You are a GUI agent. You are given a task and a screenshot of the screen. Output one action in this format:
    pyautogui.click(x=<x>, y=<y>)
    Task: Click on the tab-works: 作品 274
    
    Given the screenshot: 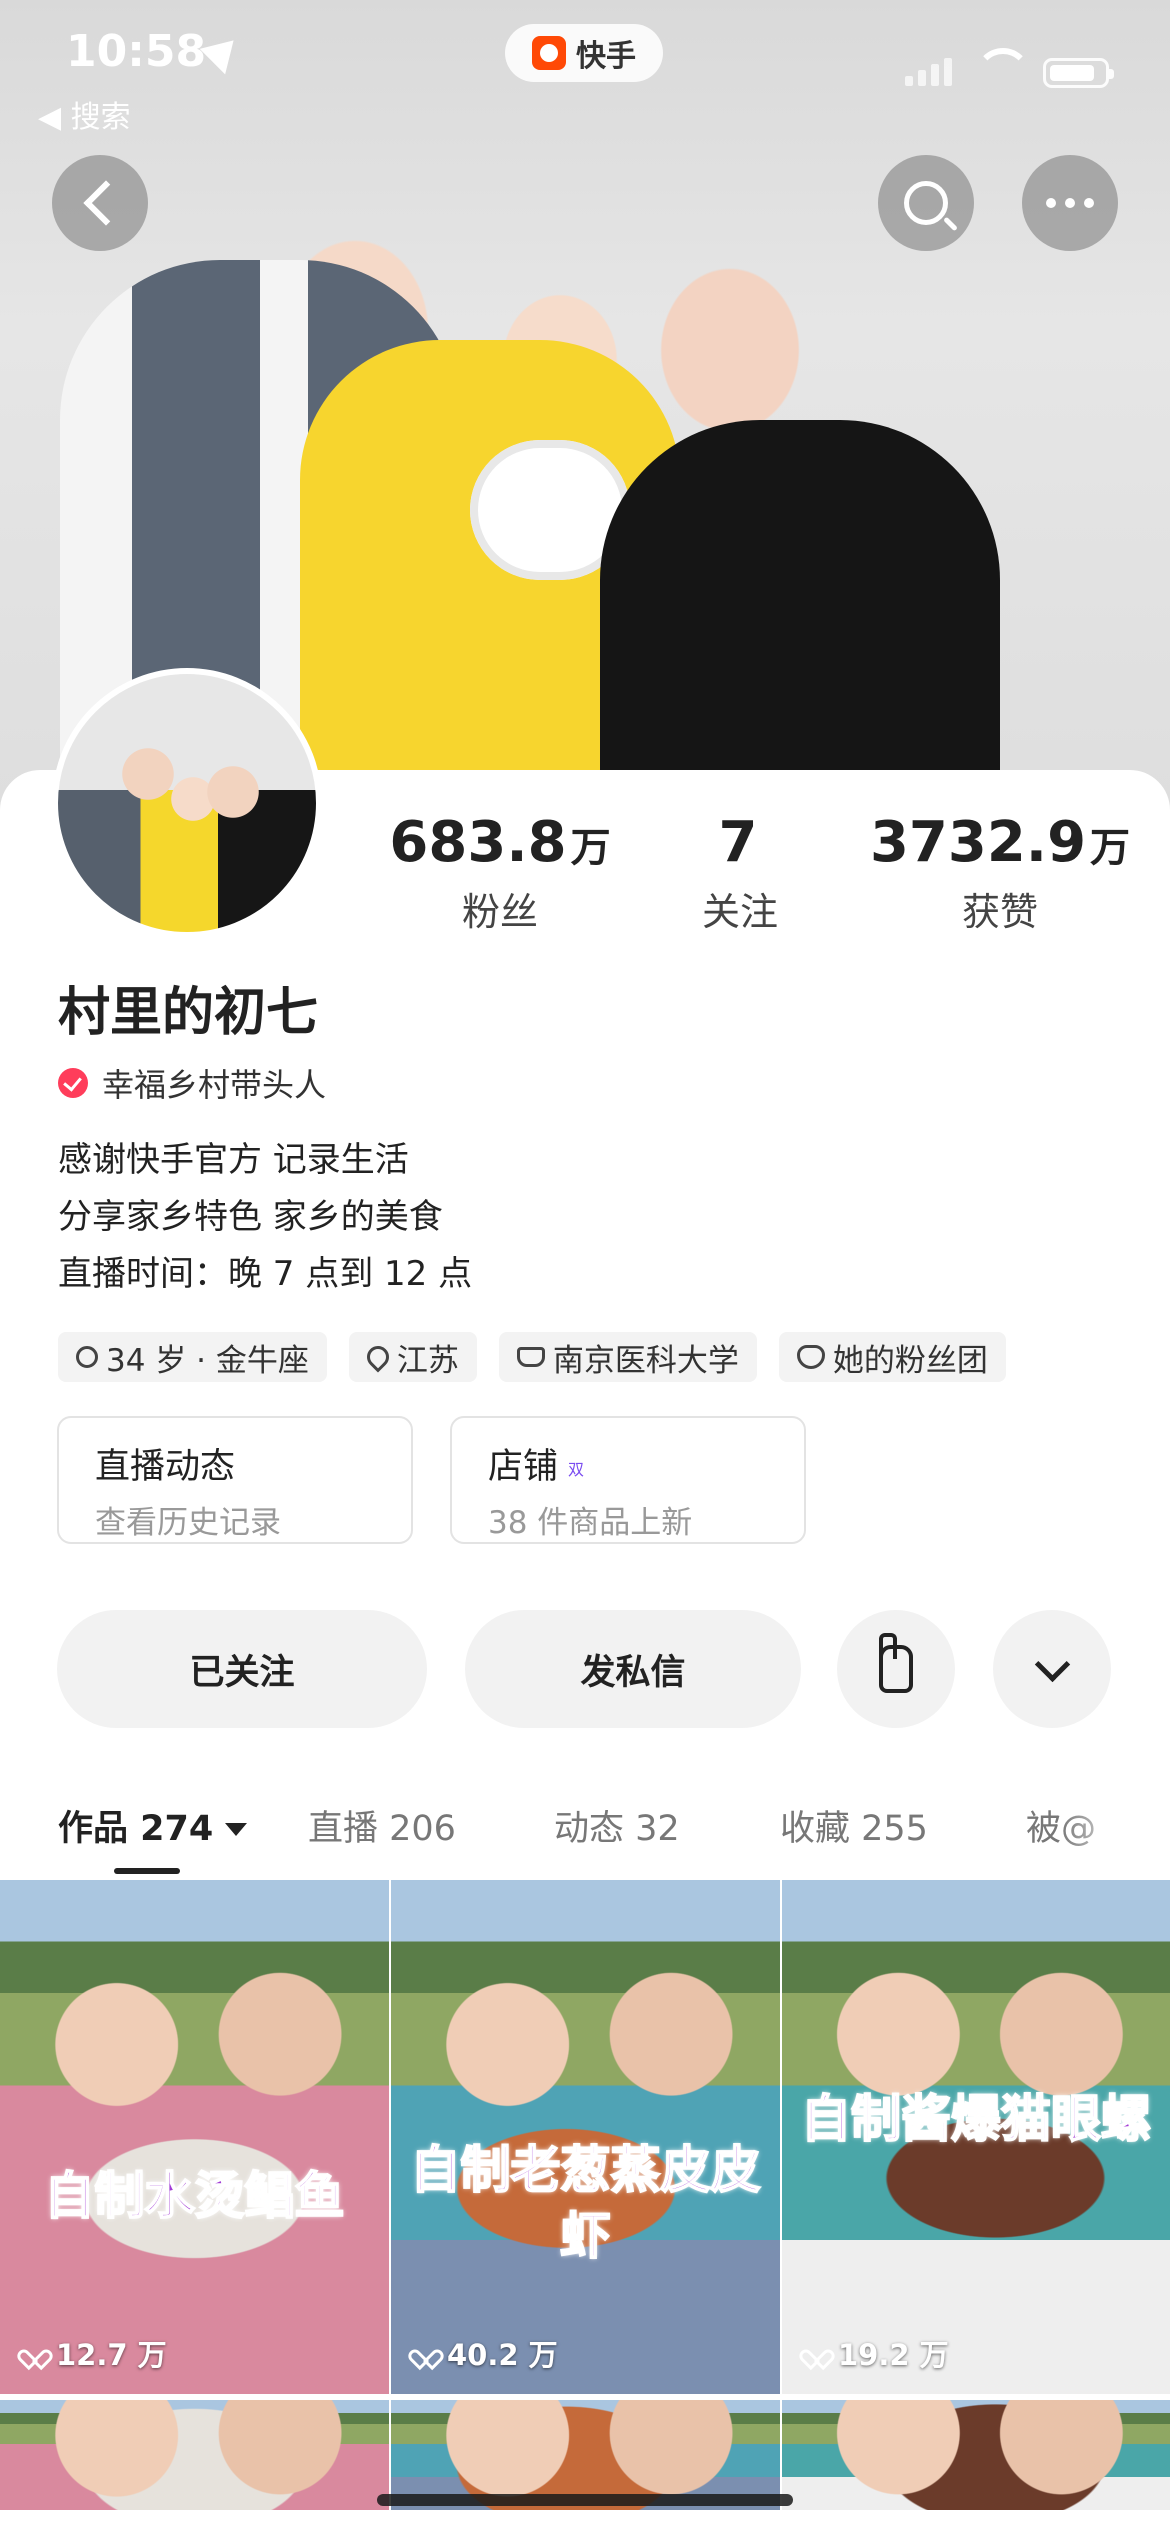 What is the action you would take?
    pyautogui.click(x=183, y=1825)
    